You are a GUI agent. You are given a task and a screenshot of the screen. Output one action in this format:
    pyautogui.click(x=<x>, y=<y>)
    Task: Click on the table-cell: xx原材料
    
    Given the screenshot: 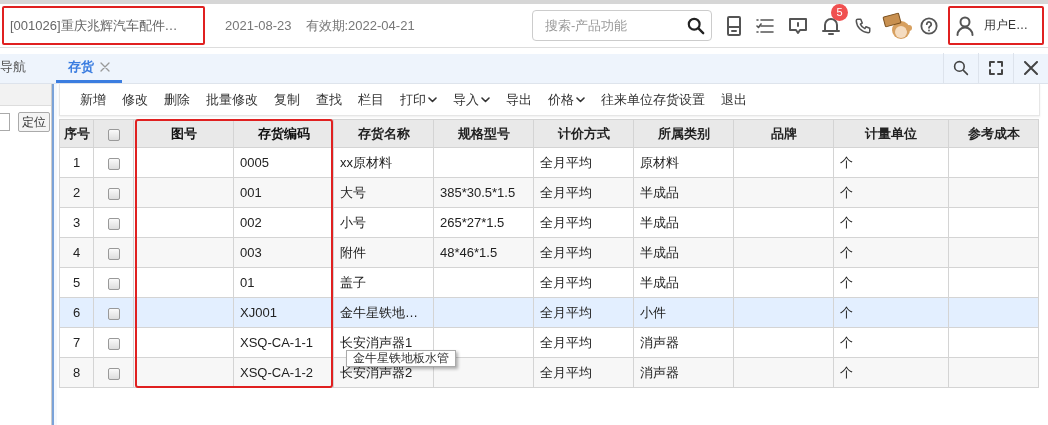 What is the action you would take?
    pyautogui.click(x=366, y=162)
    